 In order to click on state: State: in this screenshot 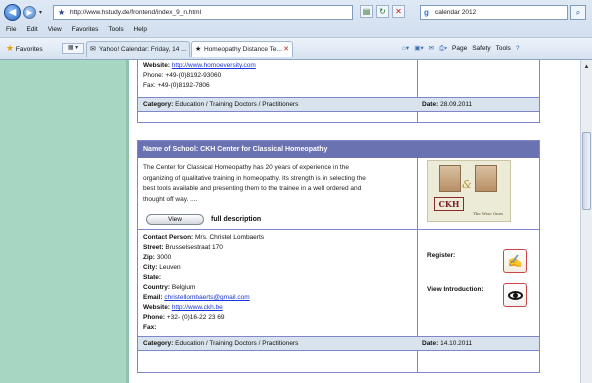, I will do `click(152, 278)`.